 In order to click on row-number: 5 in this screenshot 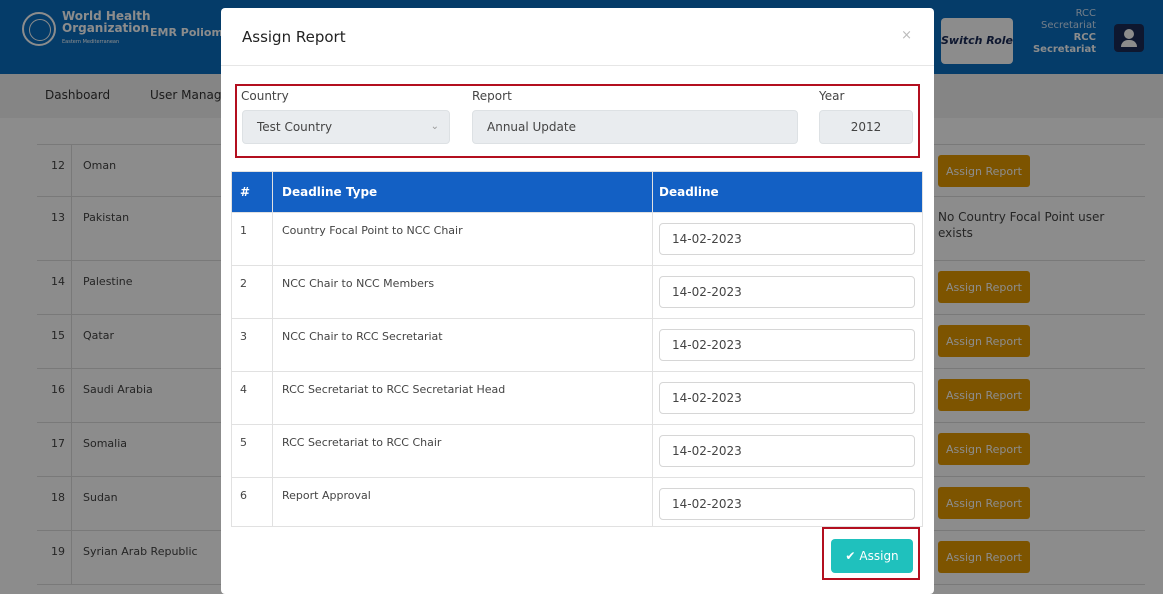, I will do `click(243, 442)`.